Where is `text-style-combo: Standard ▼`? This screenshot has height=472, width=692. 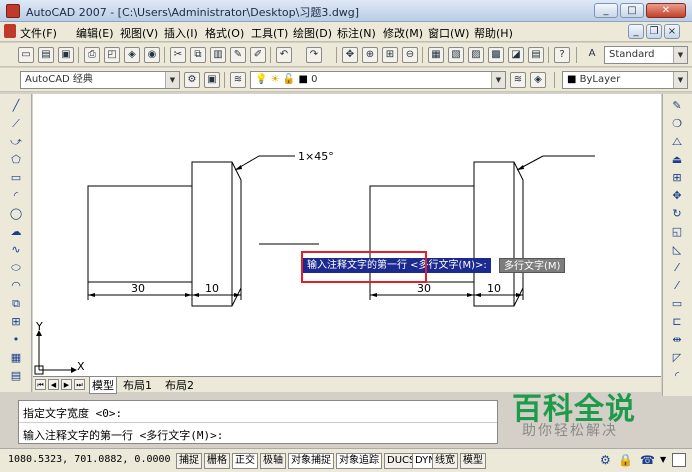 text-style-combo: Standard ▼ is located at coordinates (646, 55).